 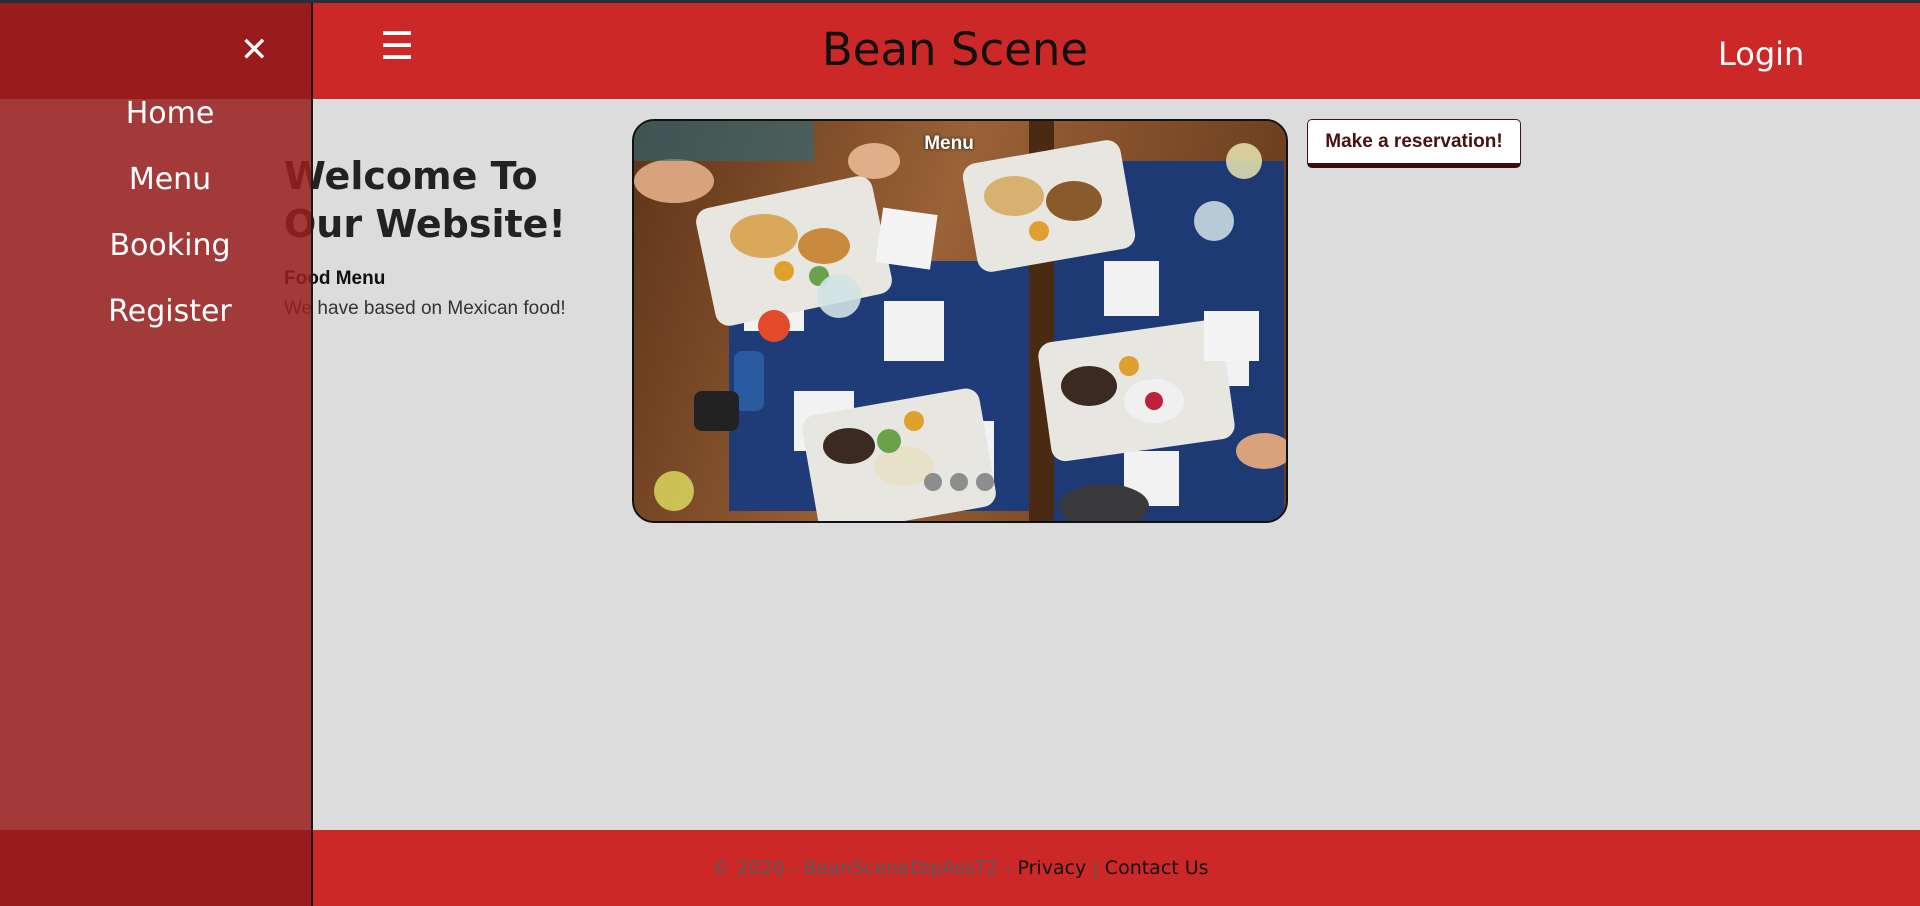 I want to click on copyright-text: © 2020 - BeanSceneDipAssT2 -, so click(x=861, y=868).